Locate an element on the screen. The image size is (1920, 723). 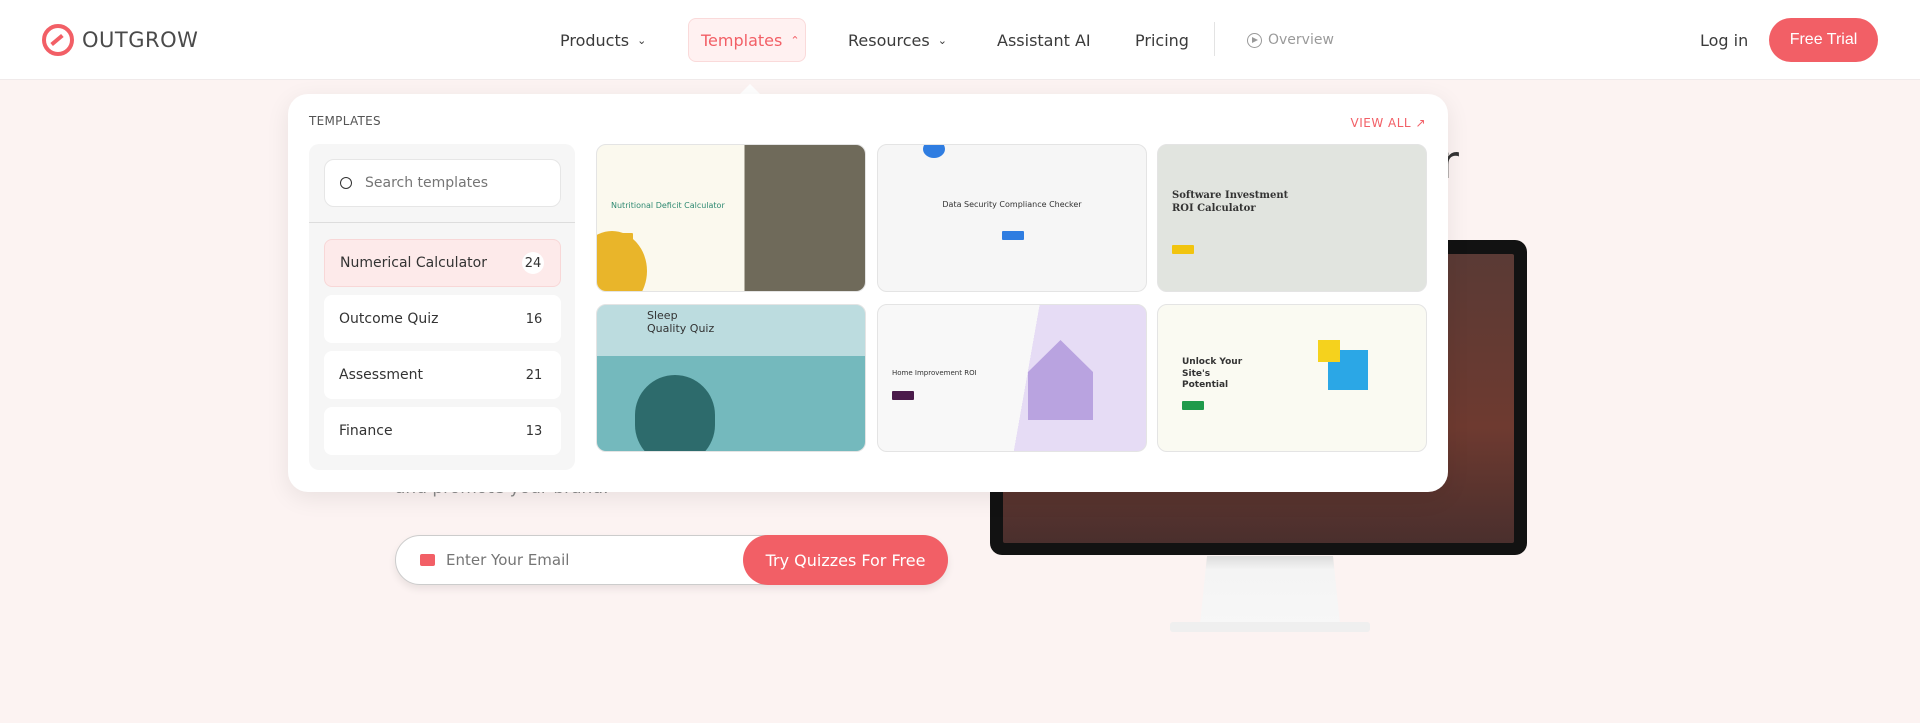
category-label: Numerical Calculator is located at coordinates (413, 263).